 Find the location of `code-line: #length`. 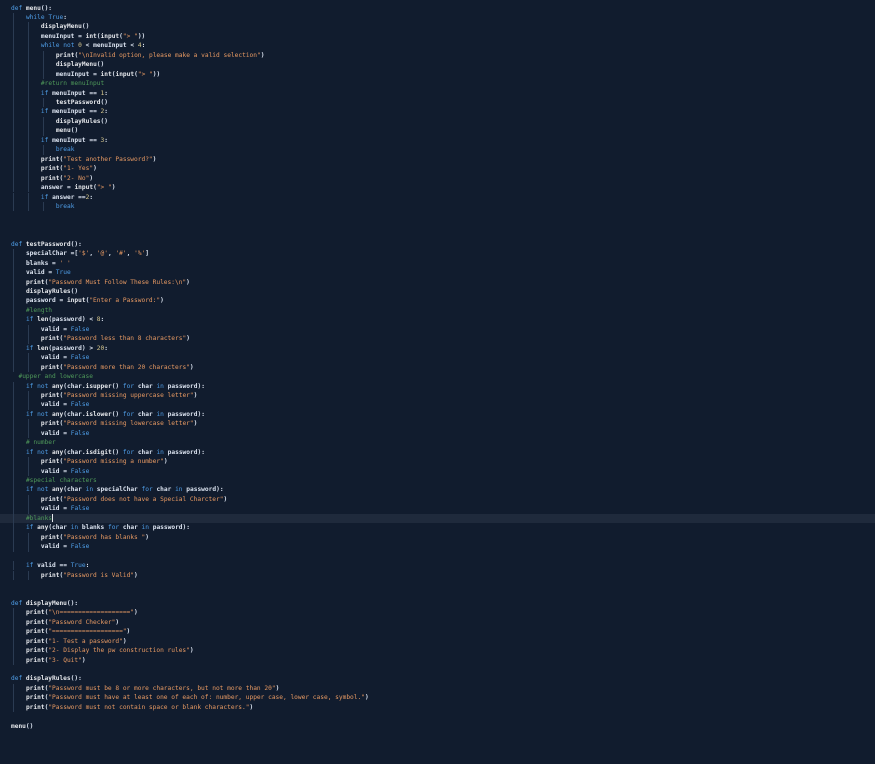

code-line: #length is located at coordinates (437, 310).